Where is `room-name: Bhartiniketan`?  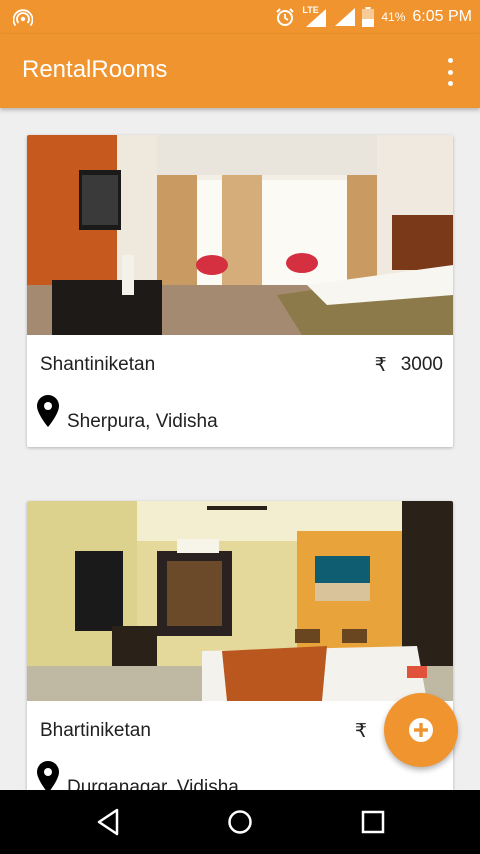 room-name: Bhartiniketan is located at coordinates (95, 730).